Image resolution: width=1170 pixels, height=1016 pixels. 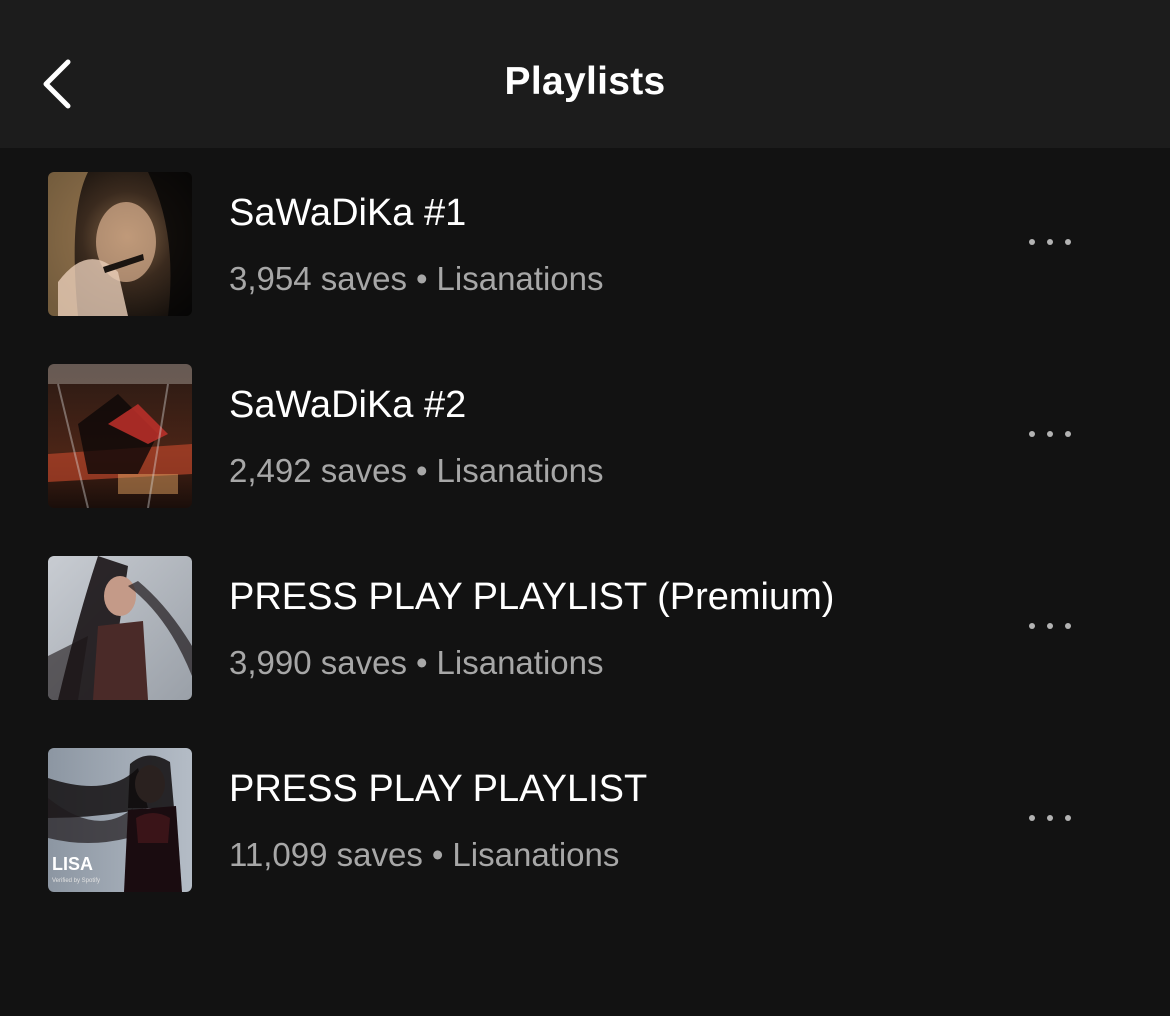 I want to click on playlist-subtitle: 2,492 saves • Lisanations, so click(x=416, y=471).